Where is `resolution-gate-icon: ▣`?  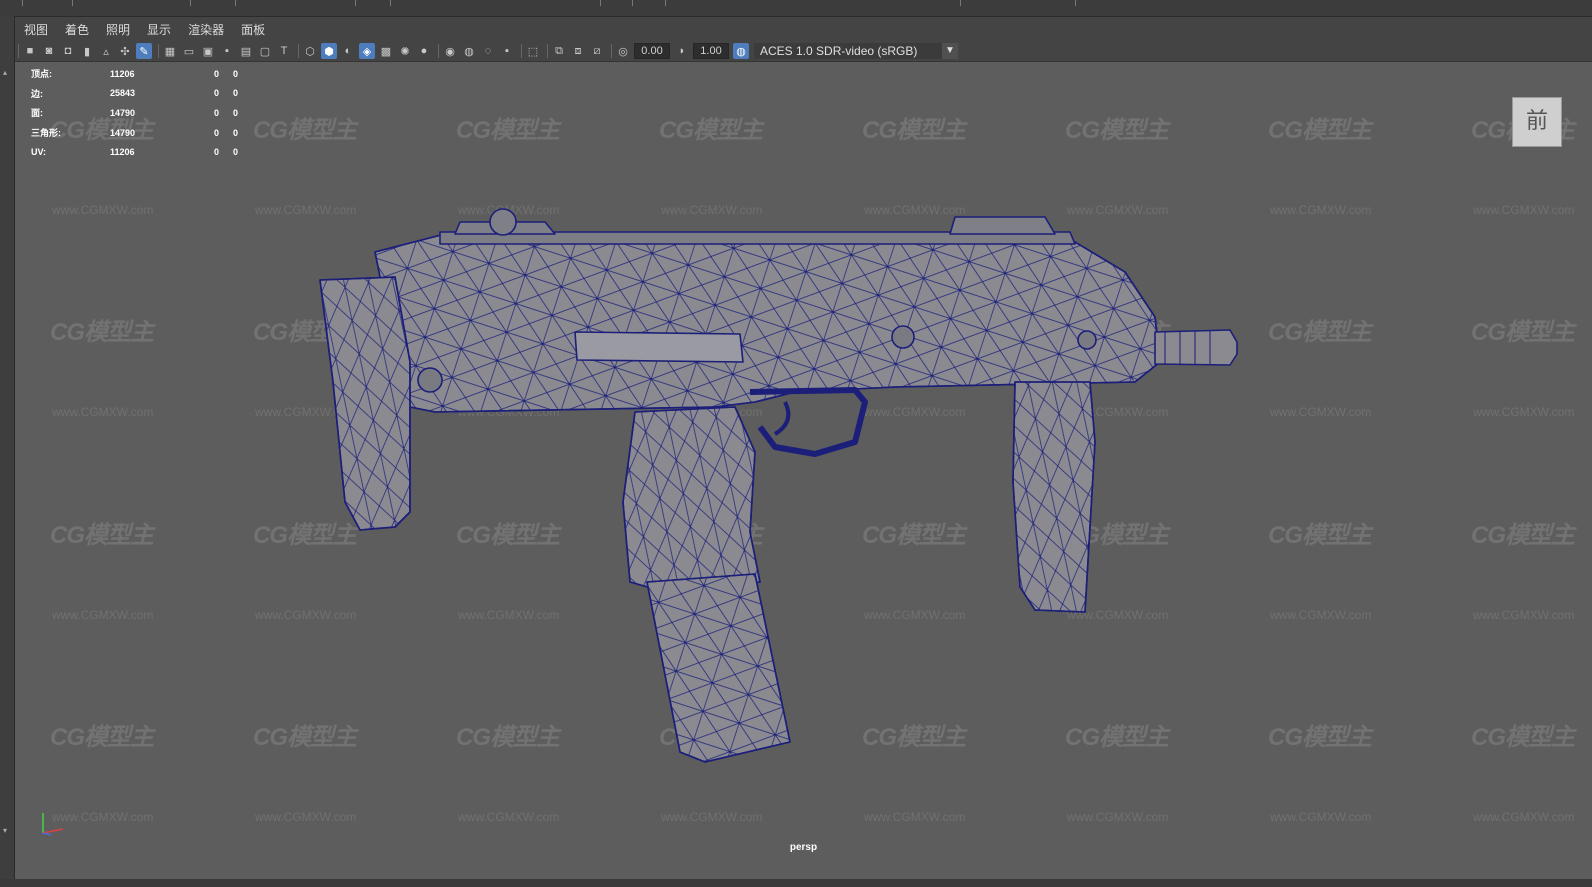
resolution-gate-icon: ▣ is located at coordinates (208, 51).